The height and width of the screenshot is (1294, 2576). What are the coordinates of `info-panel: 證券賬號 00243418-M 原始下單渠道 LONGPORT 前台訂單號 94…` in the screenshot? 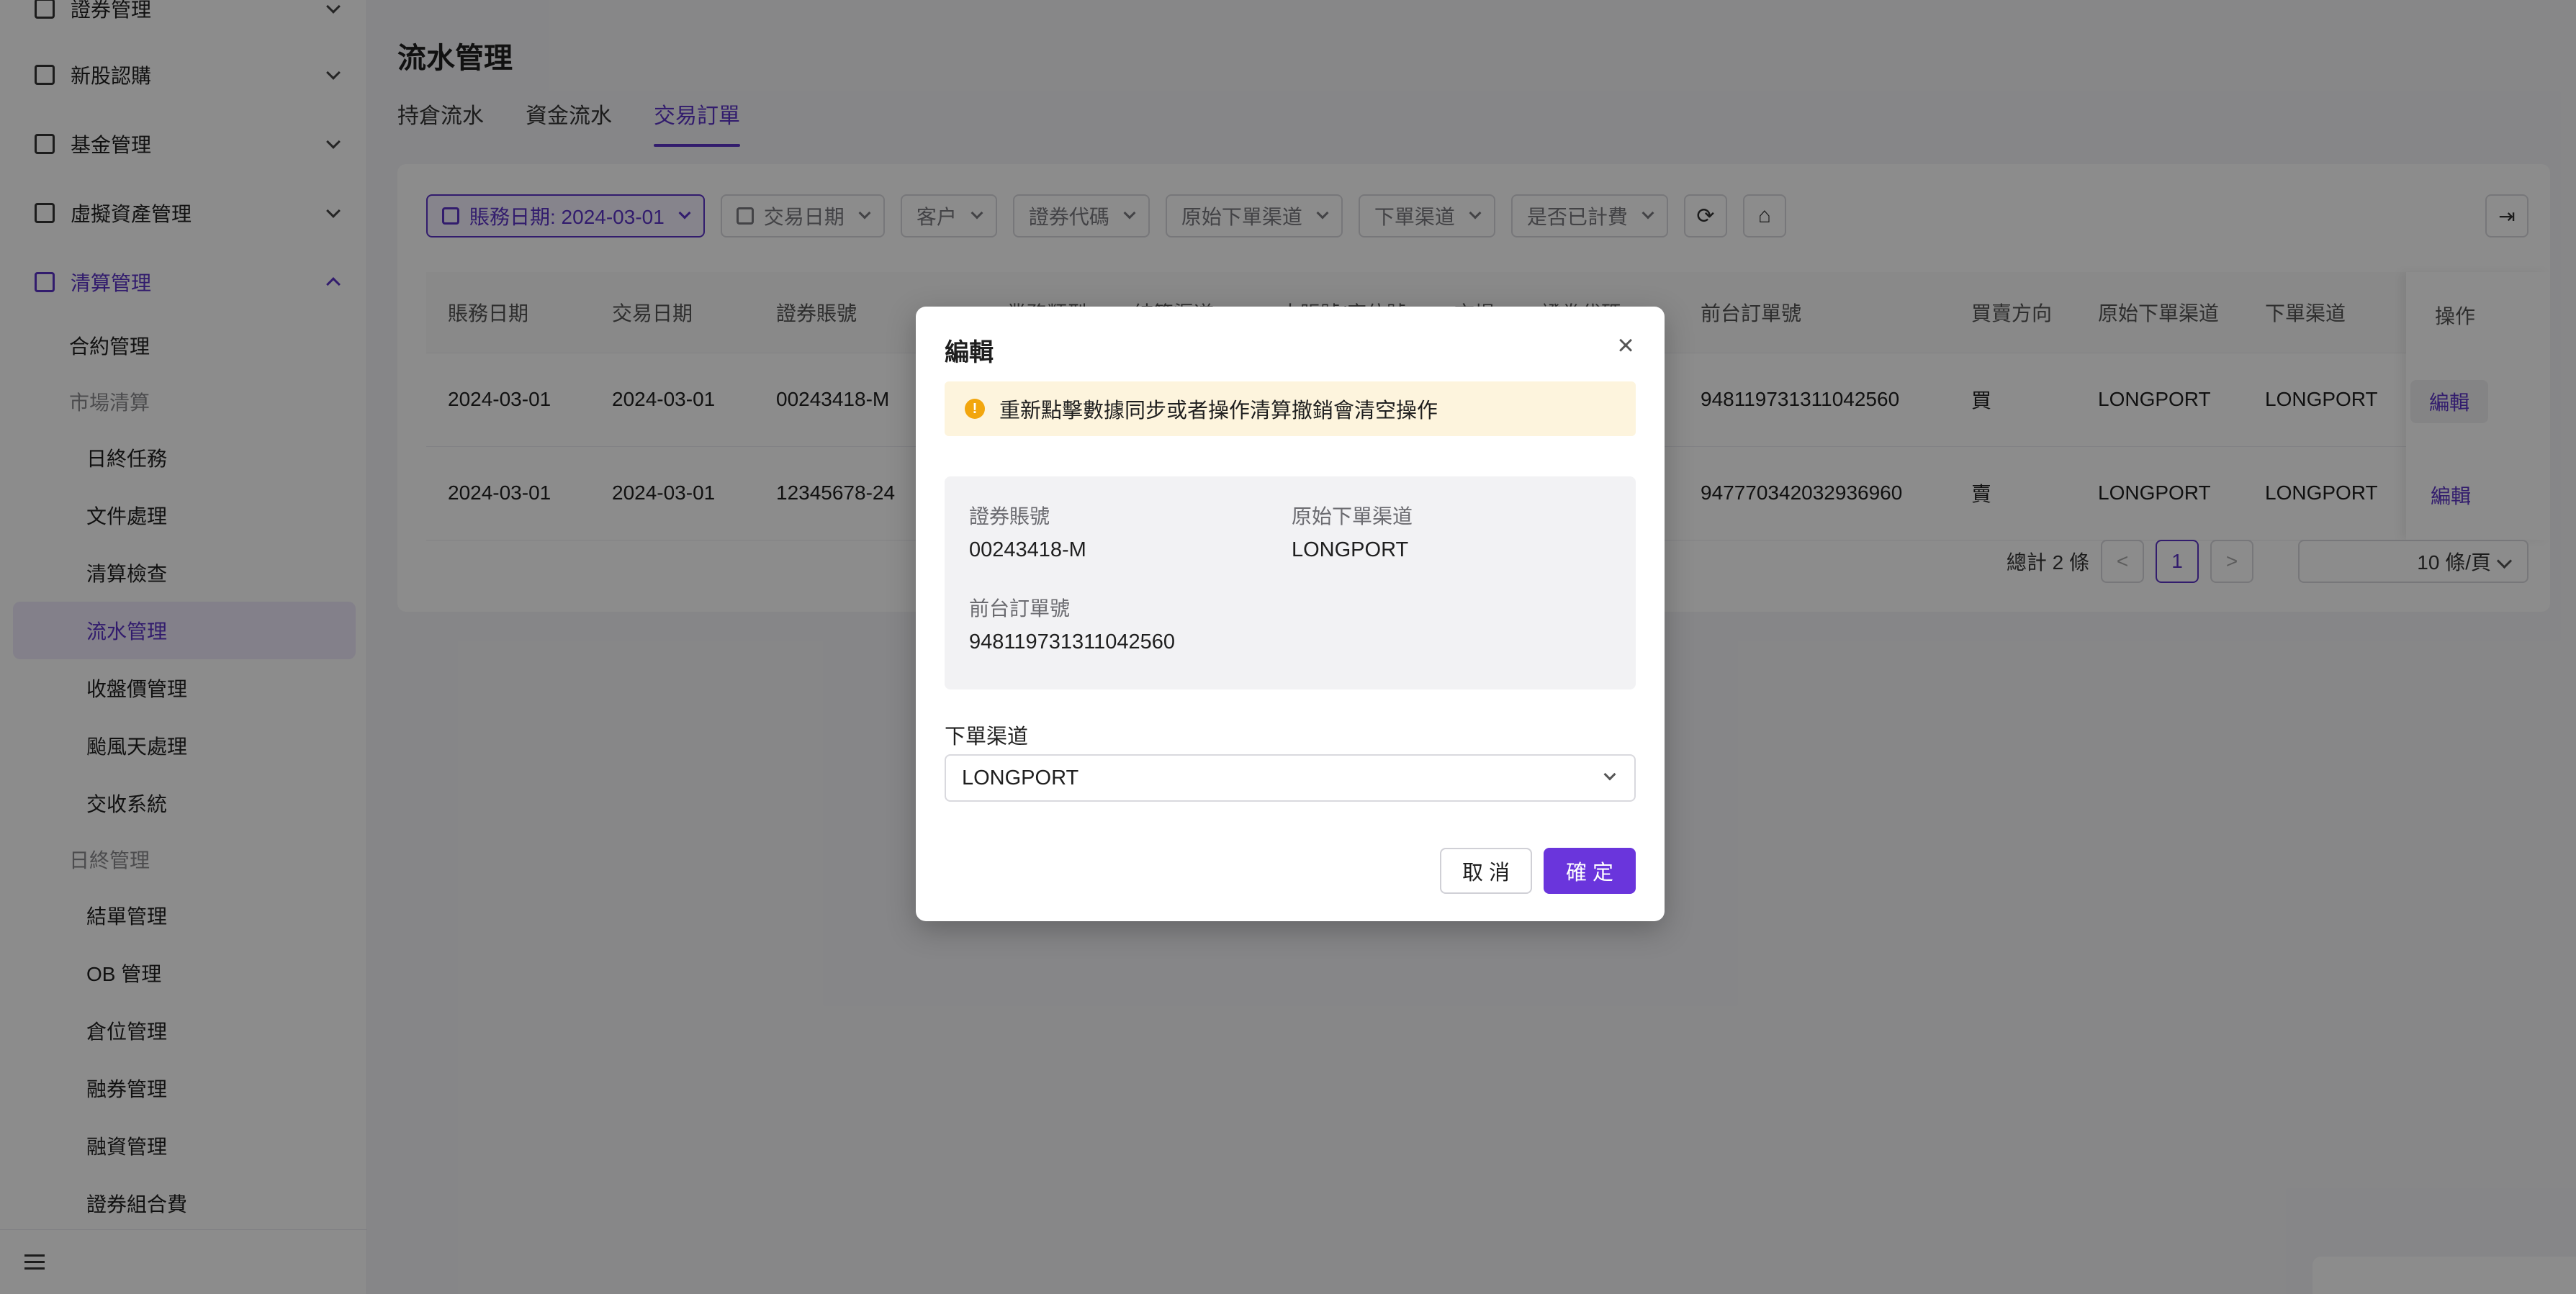 It's located at (1290, 582).